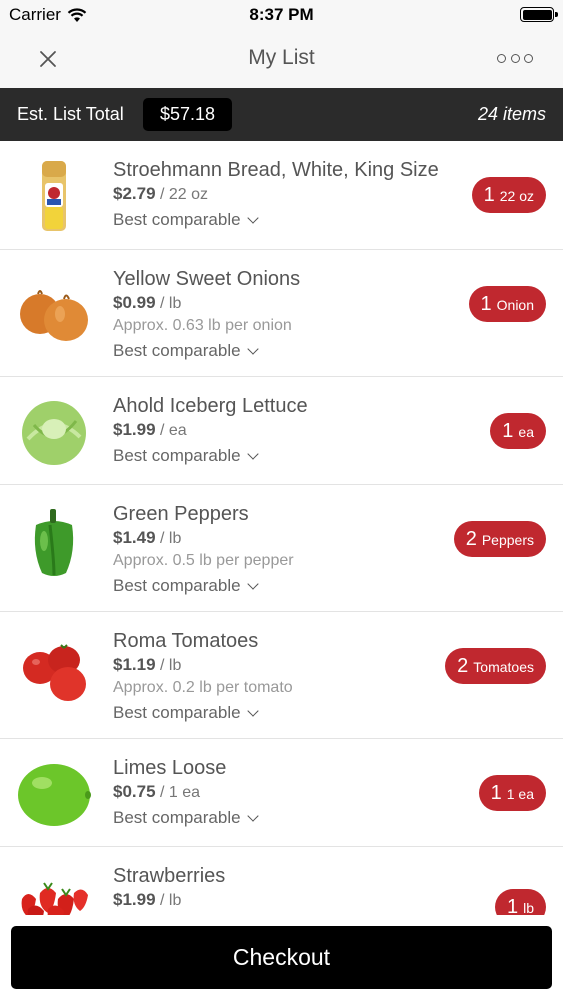  What do you see at coordinates (54, 672) in the screenshot?
I see `tomato-image` at bounding box center [54, 672].